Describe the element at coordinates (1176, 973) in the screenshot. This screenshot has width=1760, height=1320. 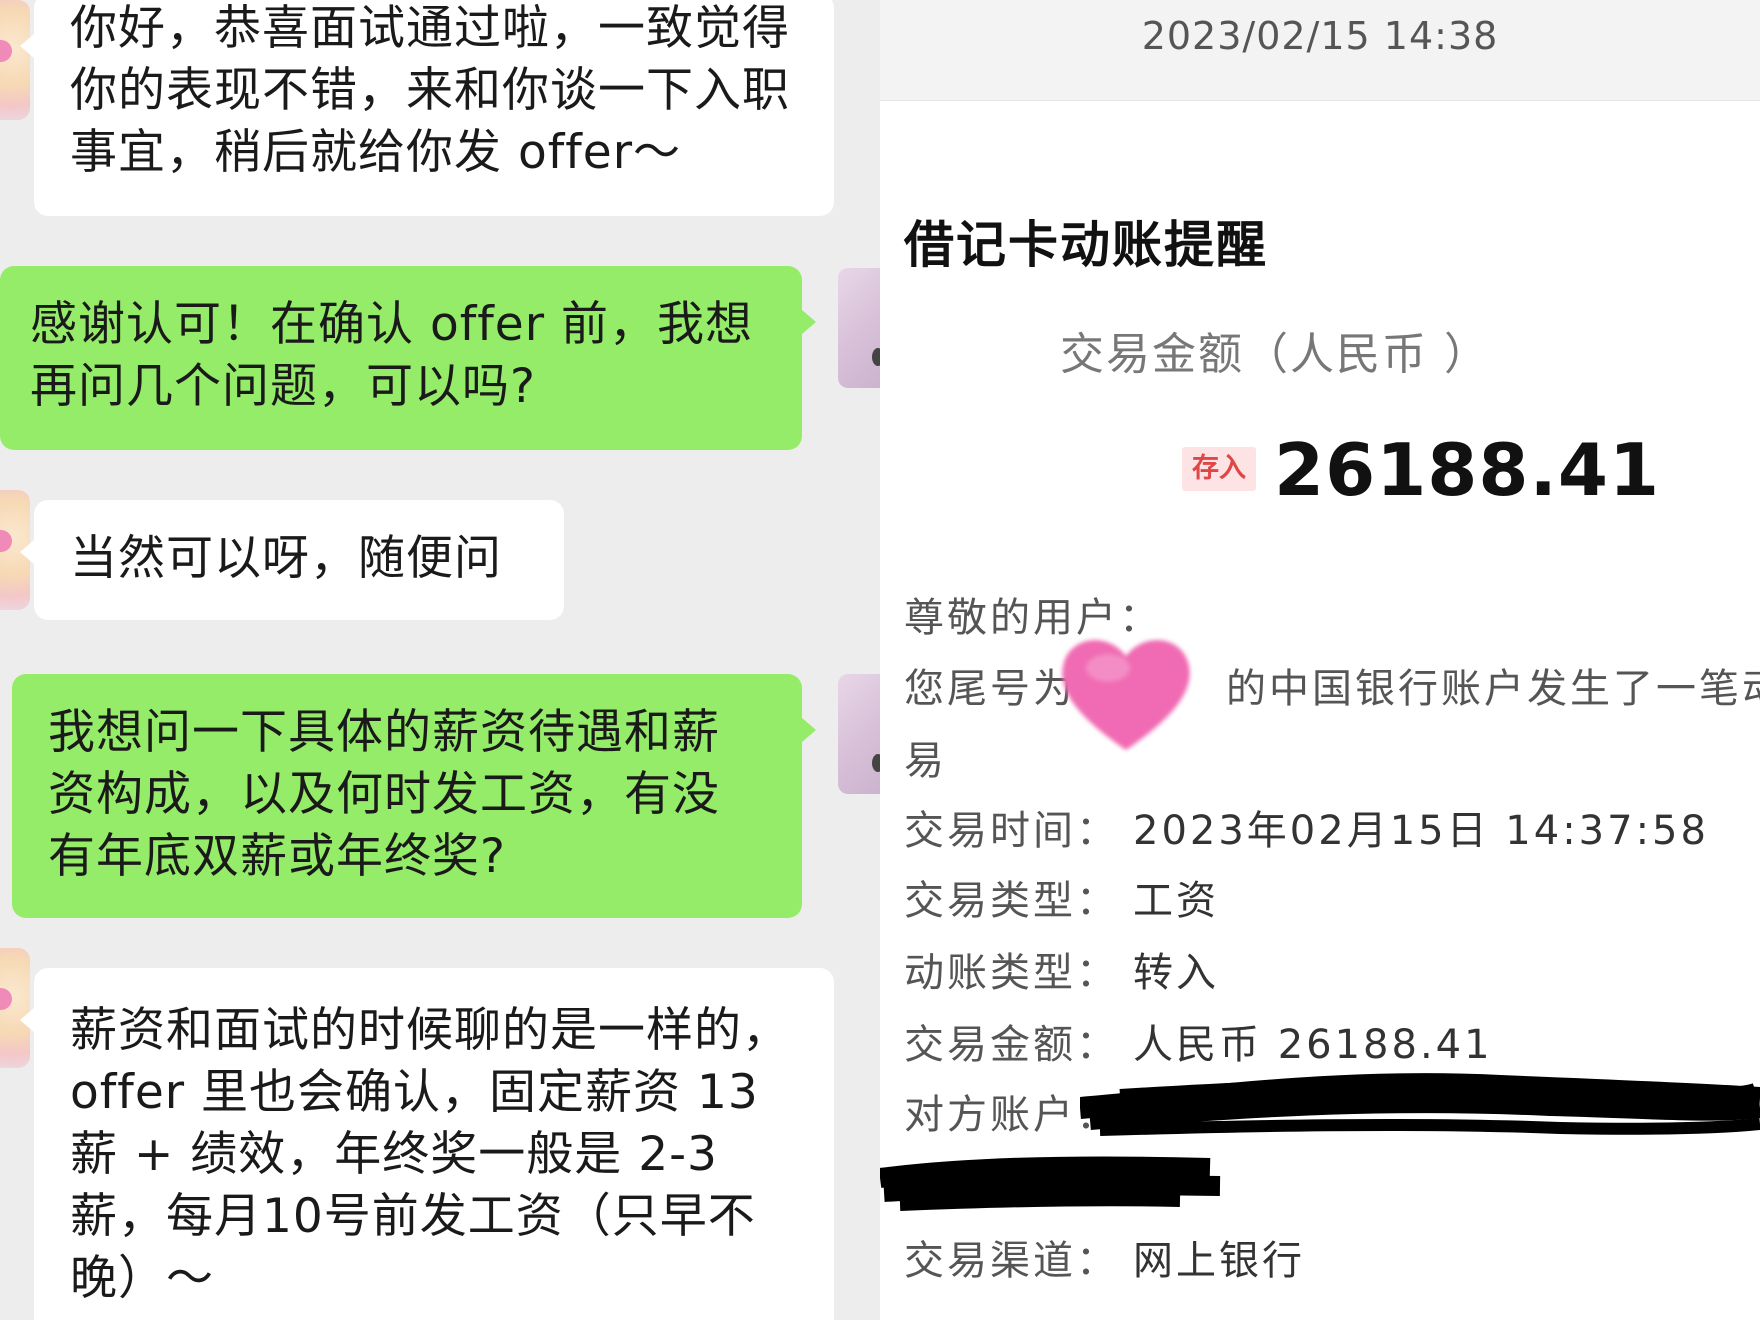
I see `detail-value: 转入` at that location.